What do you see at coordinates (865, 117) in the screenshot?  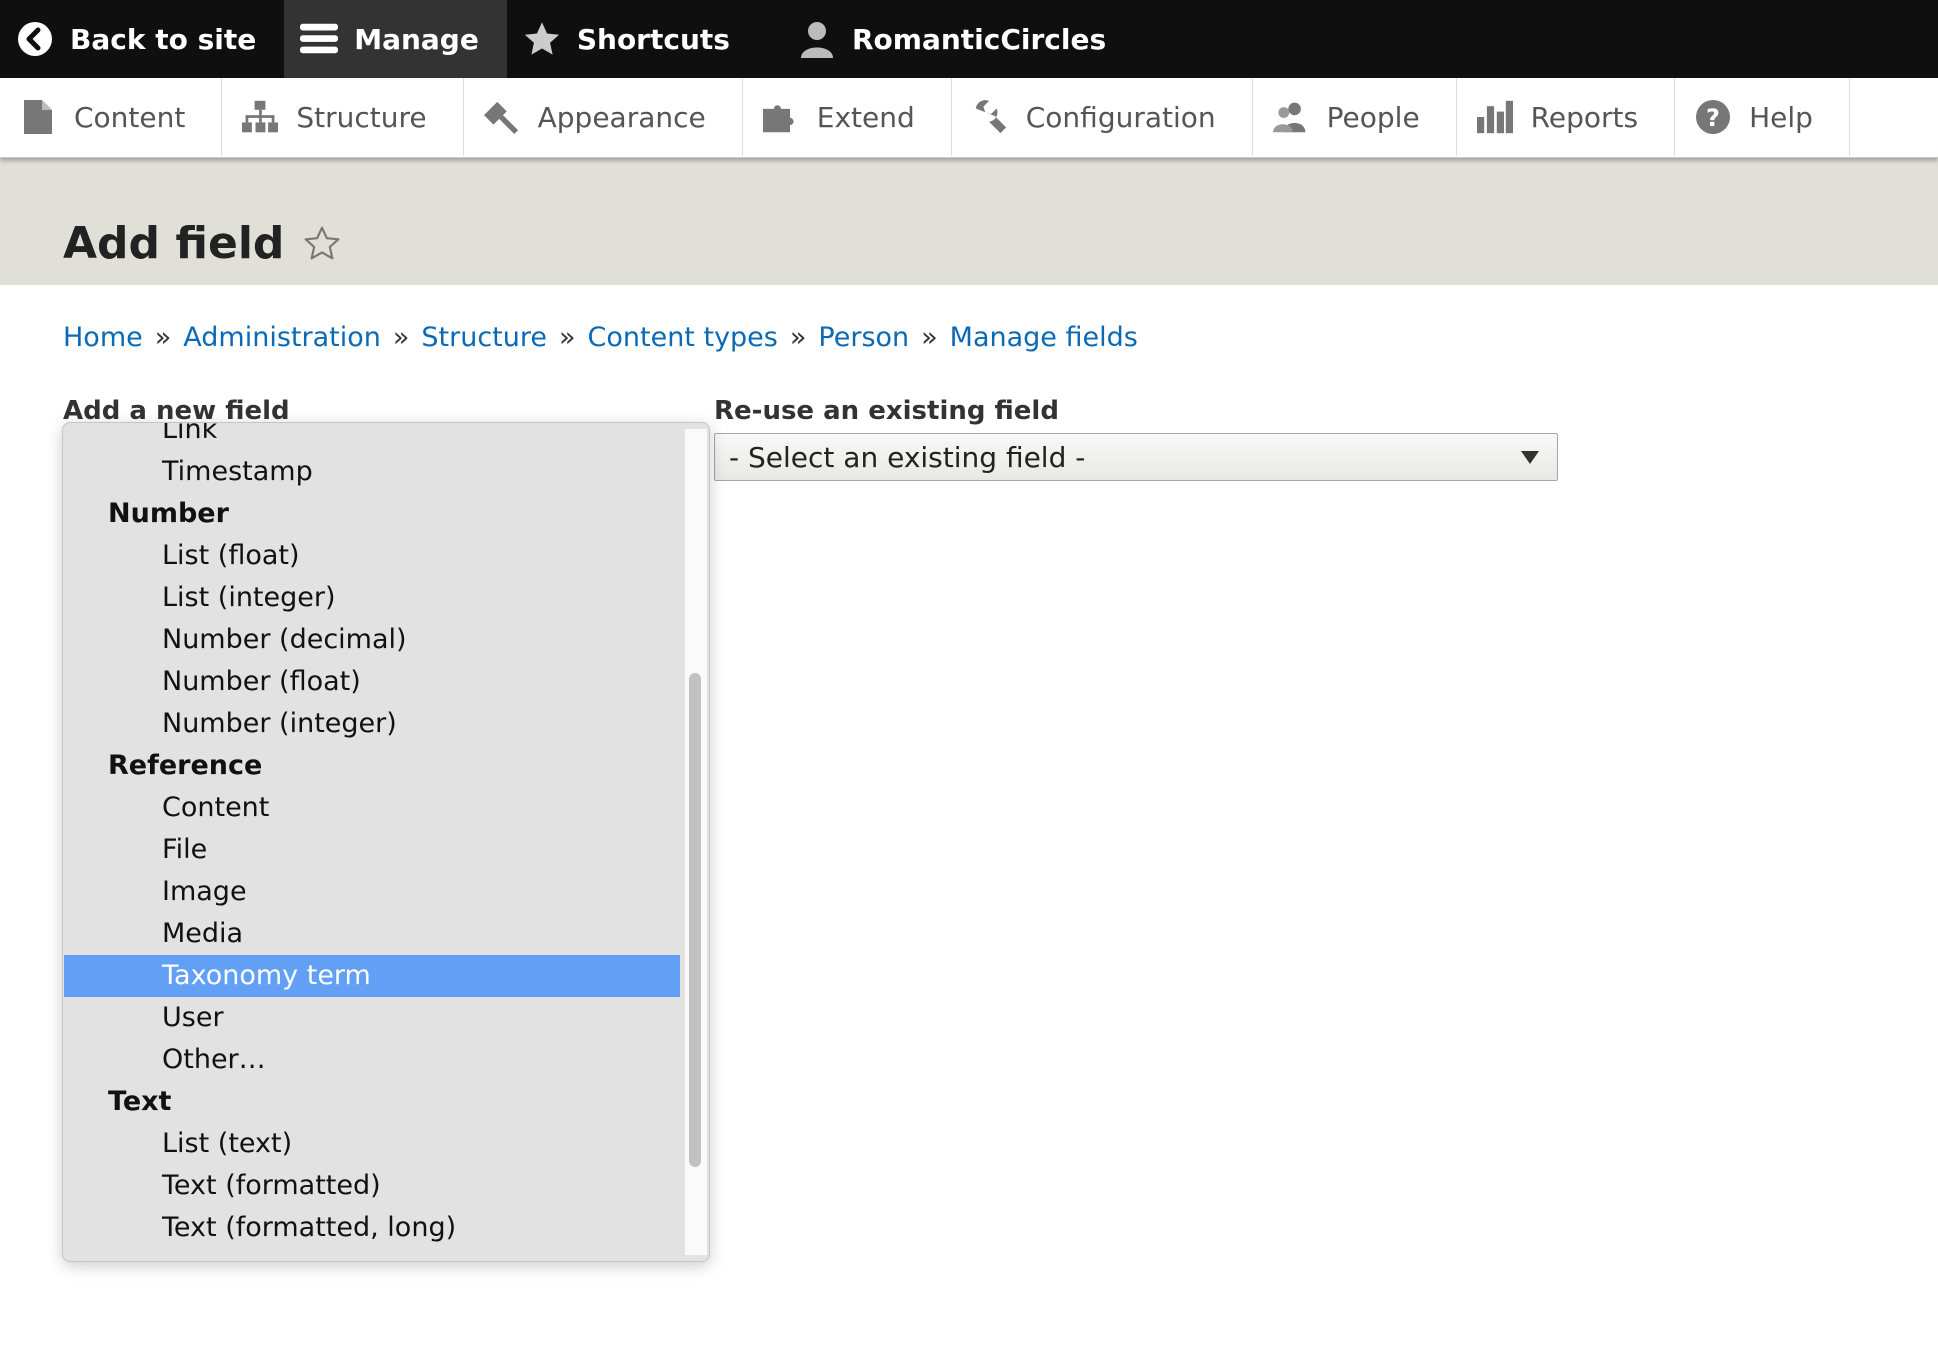 I see `tray-item-label: Extend` at bounding box center [865, 117].